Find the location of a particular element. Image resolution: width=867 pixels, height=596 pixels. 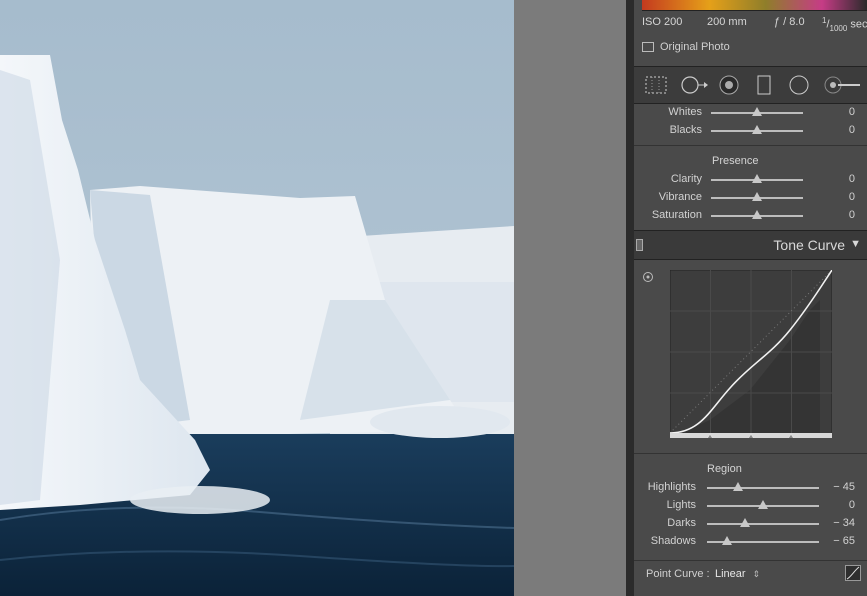

slider-label: Shadows is located at coordinates (673, 541).